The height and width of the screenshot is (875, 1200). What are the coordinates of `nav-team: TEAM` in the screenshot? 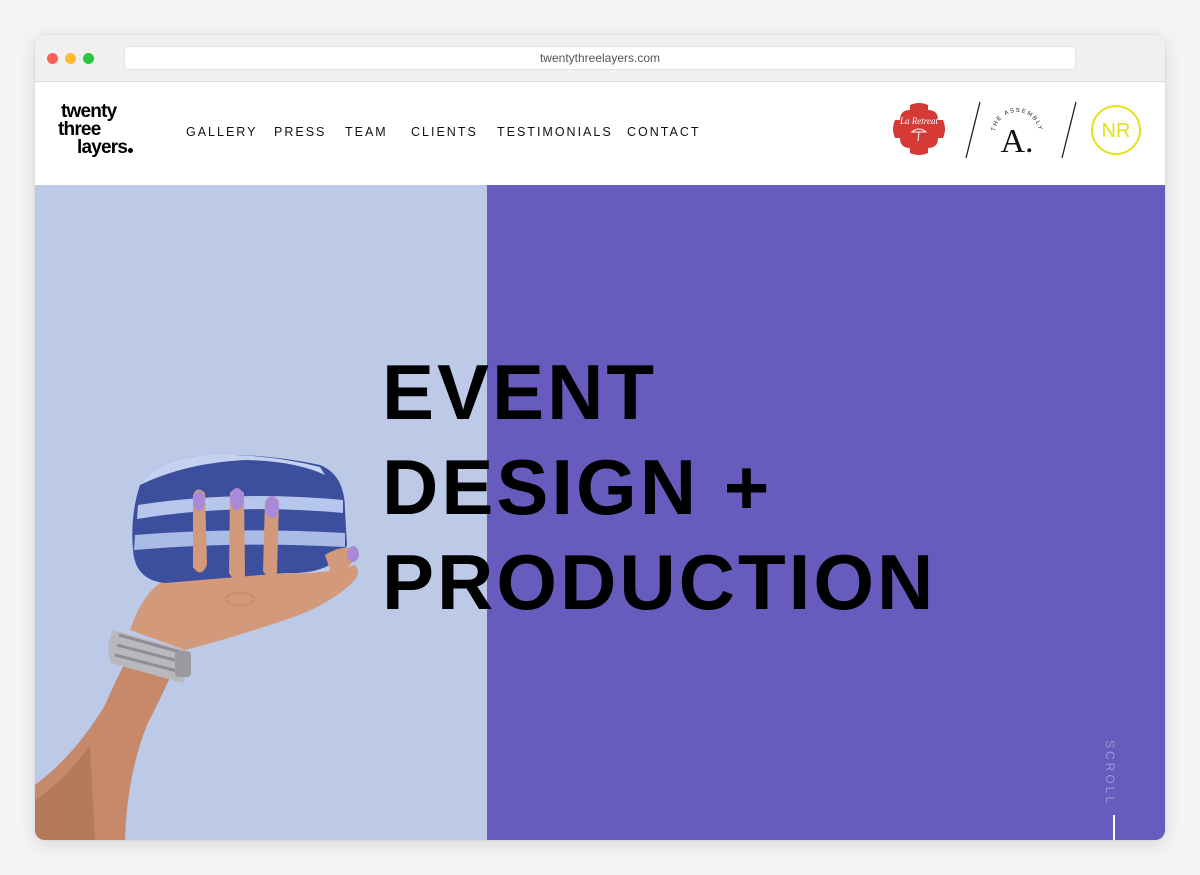 It's located at (366, 132).